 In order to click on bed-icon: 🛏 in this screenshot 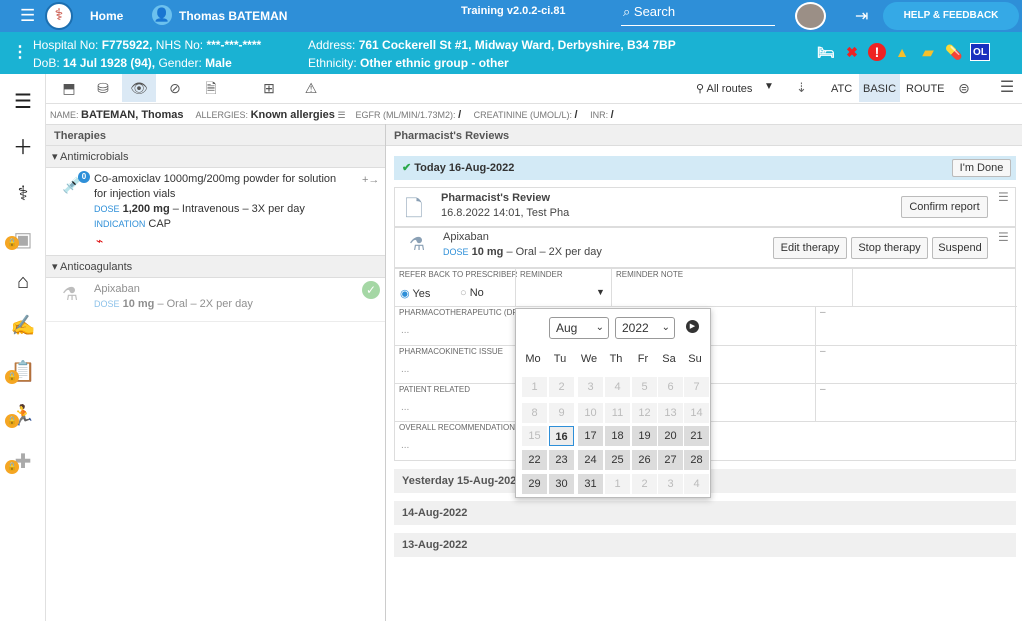, I will do `click(826, 52)`.